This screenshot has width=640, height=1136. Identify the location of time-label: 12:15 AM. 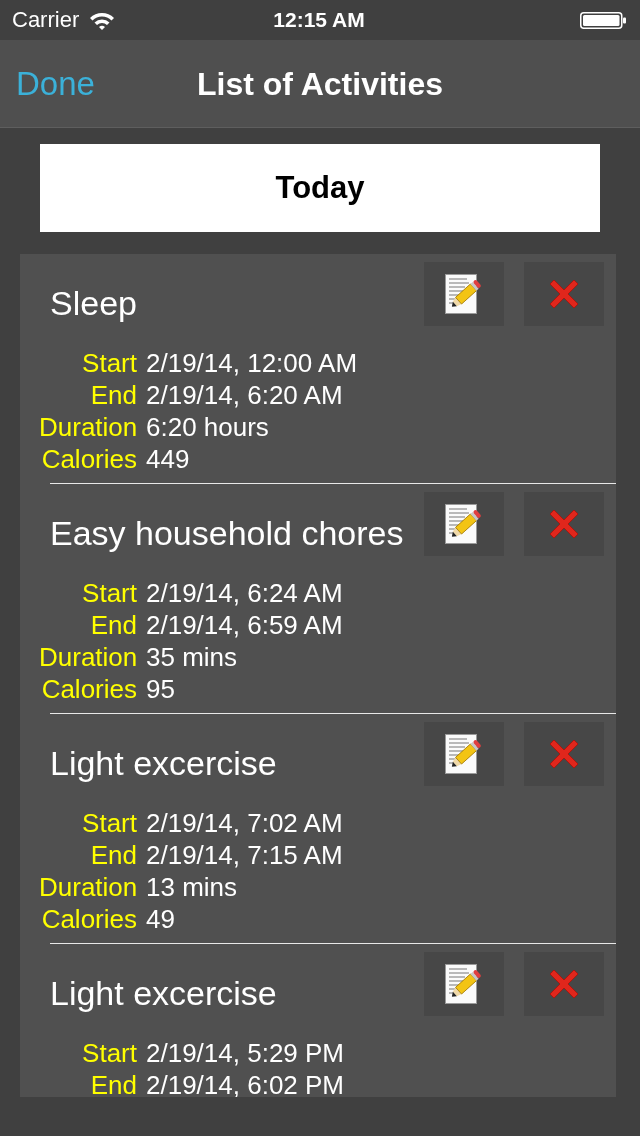
(319, 20).